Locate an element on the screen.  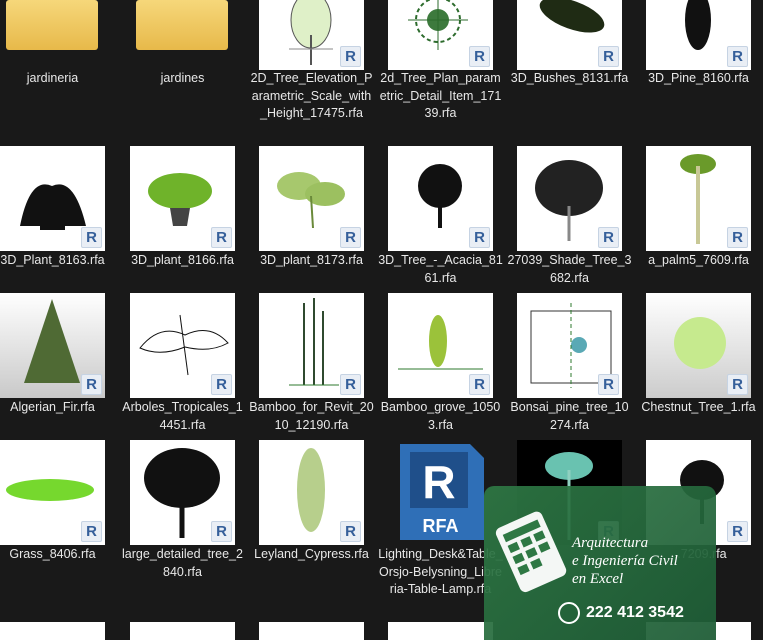
watermark-line: en Excel is located at coordinates (598, 579).